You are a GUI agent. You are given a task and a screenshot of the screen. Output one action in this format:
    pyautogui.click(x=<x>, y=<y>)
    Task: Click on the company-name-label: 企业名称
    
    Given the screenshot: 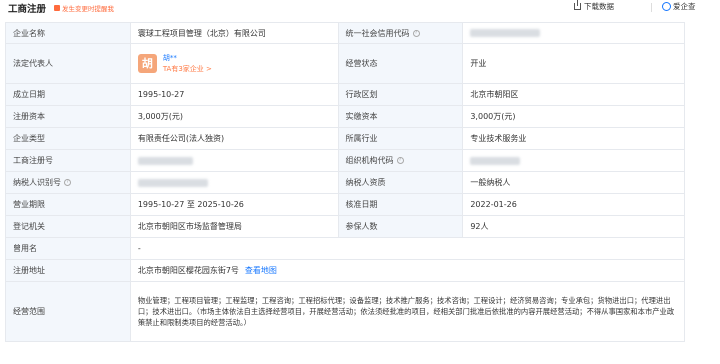 What is the action you would take?
    pyautogui.click(x=68, y=33)
    